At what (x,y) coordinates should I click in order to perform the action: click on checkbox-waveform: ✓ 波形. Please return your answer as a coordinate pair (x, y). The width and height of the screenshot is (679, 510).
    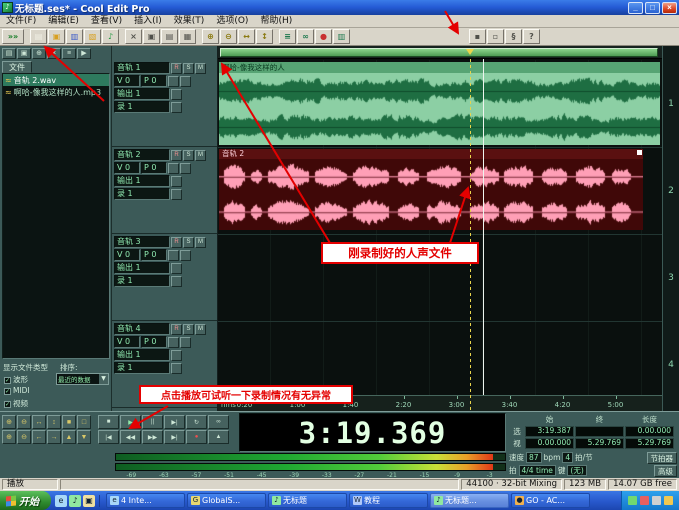
    Looking at the image, I should click on (16, 379).